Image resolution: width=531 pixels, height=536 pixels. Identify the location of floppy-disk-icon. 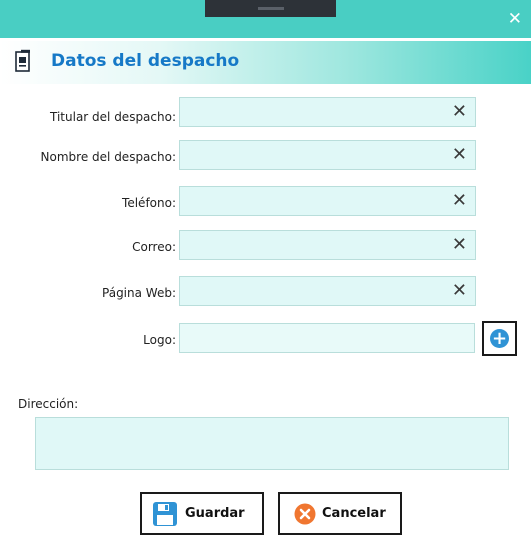
(165, 514).